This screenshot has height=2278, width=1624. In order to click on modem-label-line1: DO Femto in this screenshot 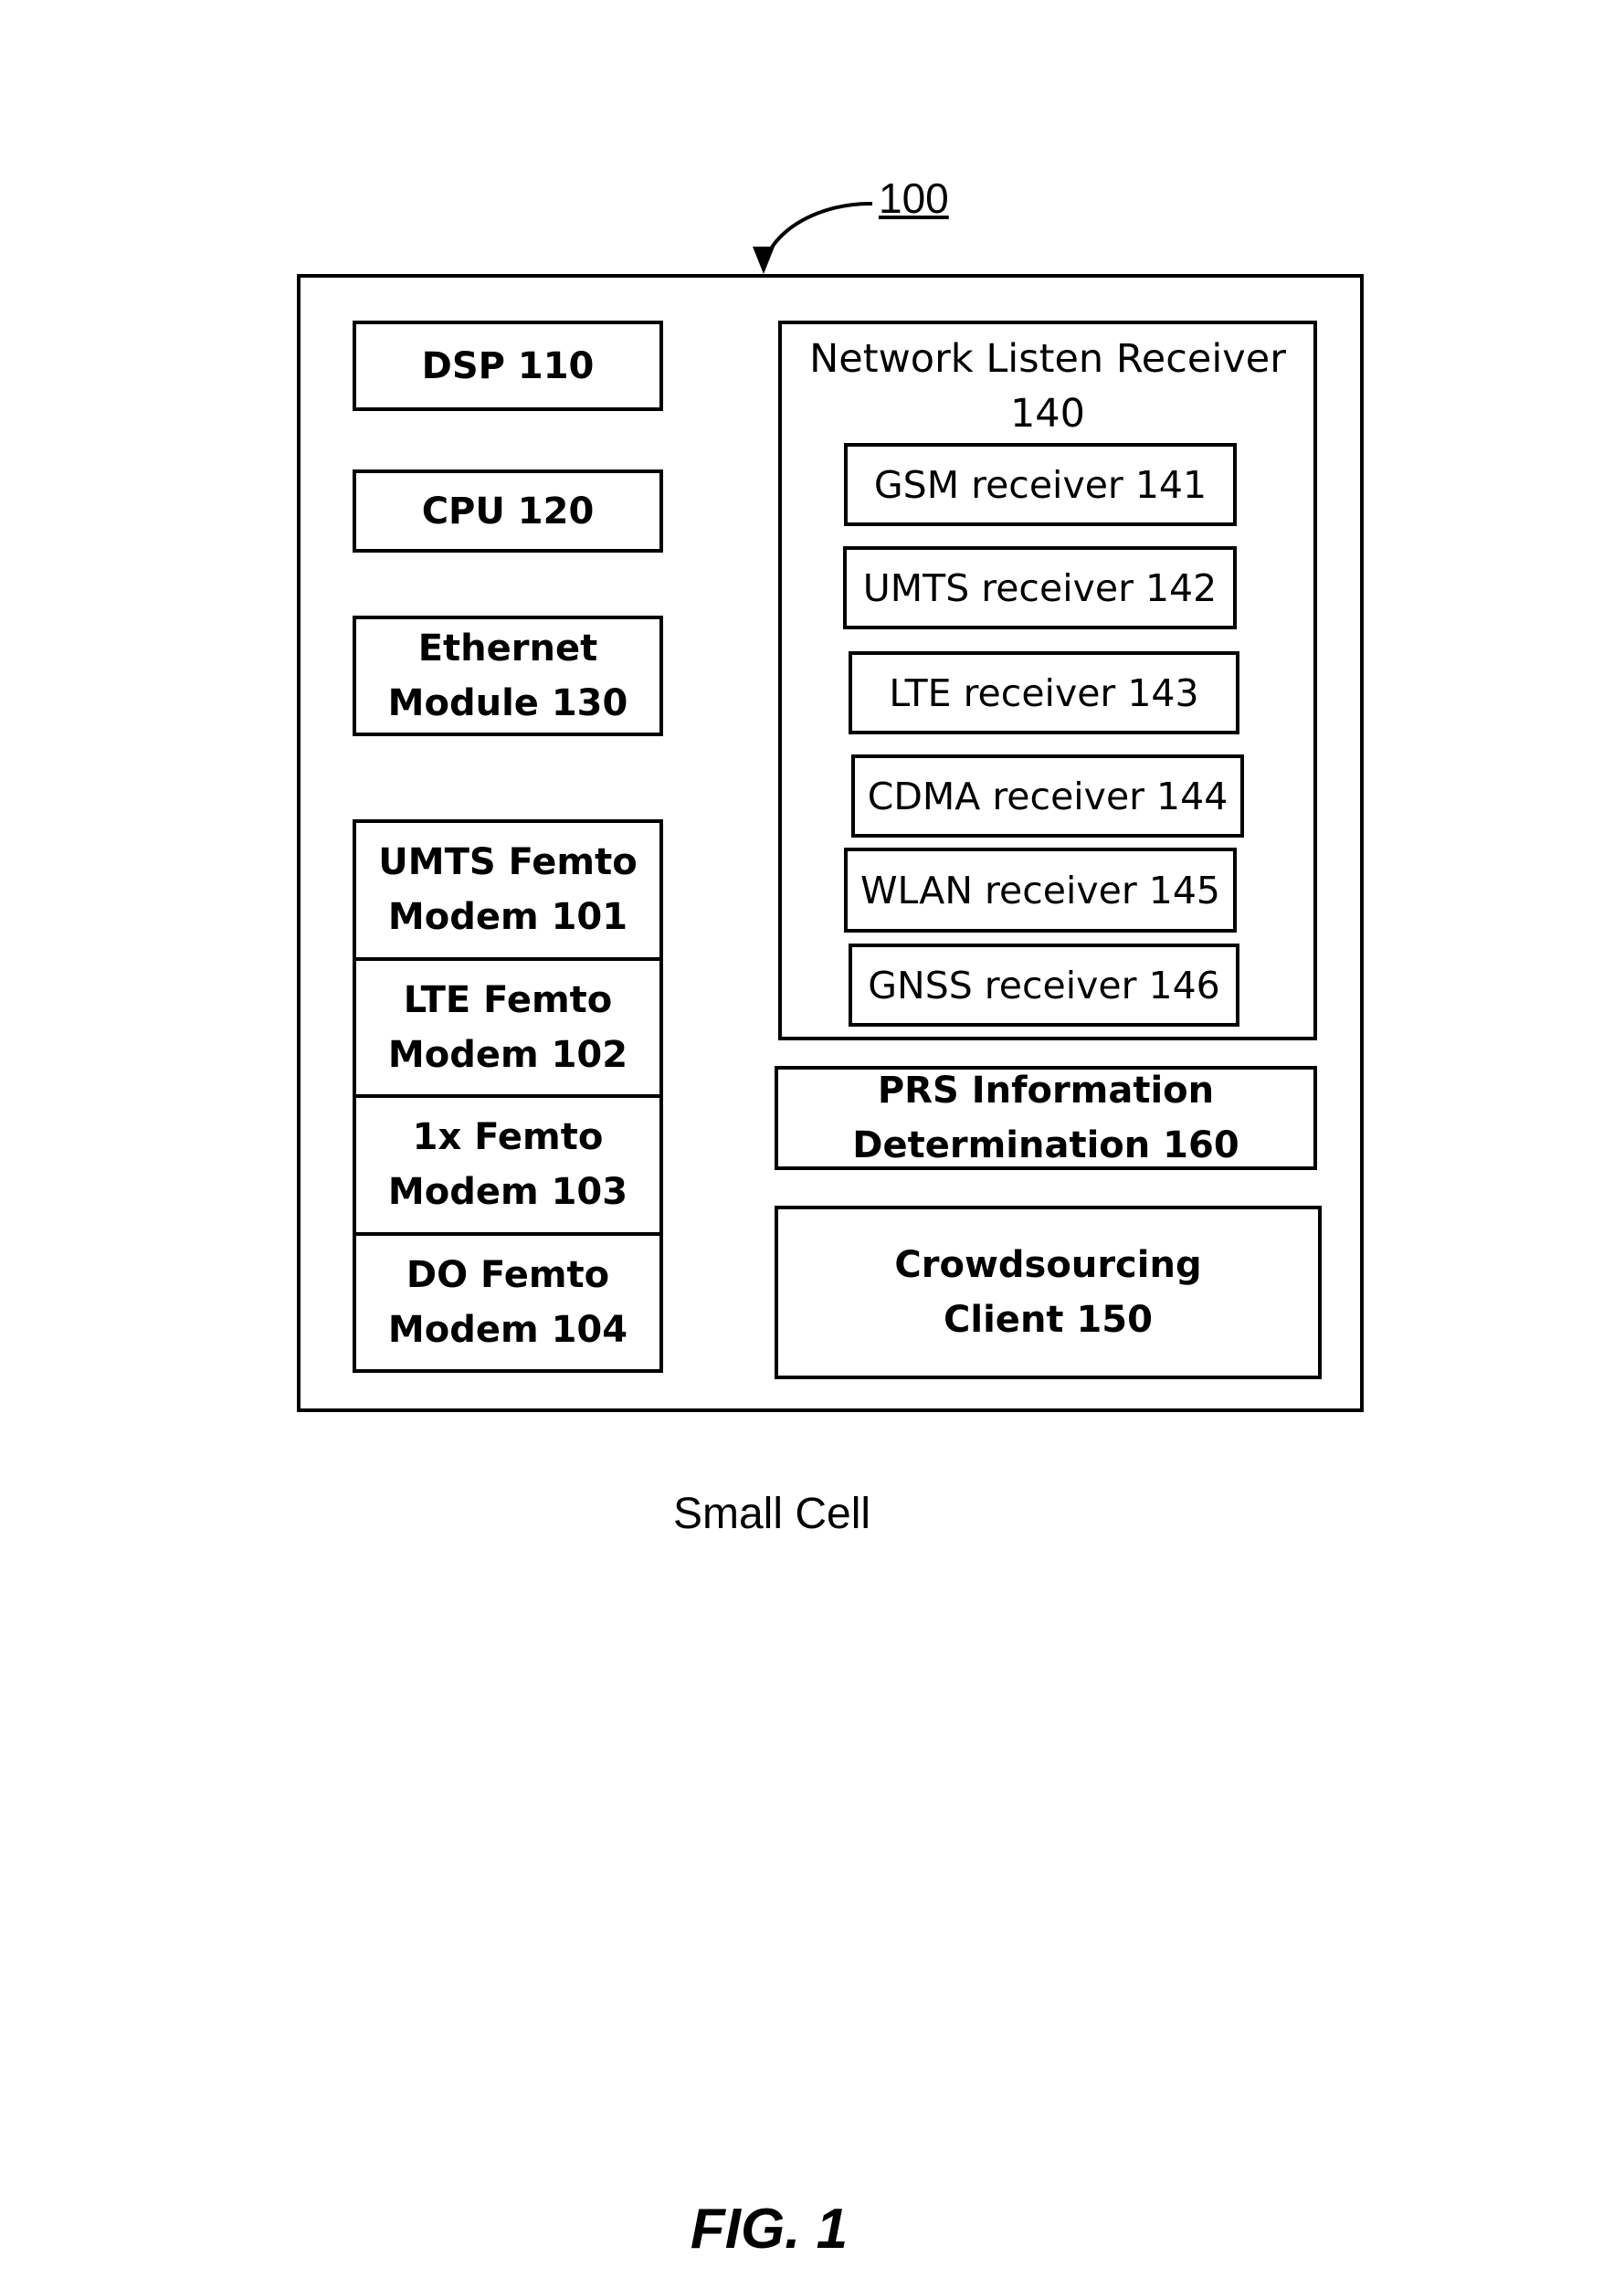, I will do `click(508, 1274)`.